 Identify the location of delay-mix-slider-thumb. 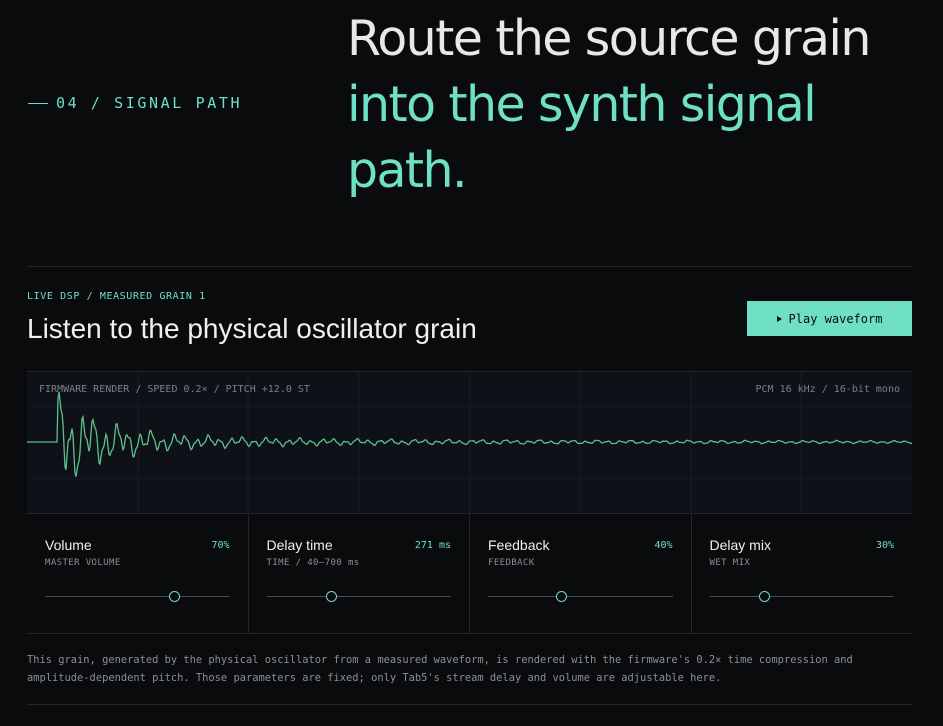
(765, 596).